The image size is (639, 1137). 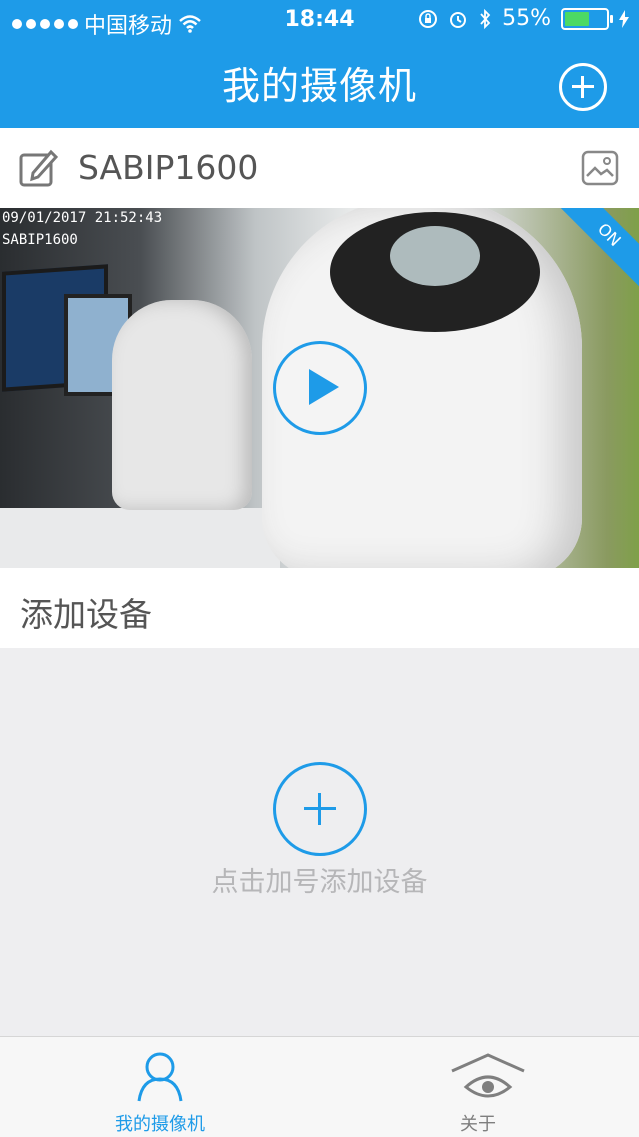 I want to click on status-badge: ON, so click(x=597, y=248).